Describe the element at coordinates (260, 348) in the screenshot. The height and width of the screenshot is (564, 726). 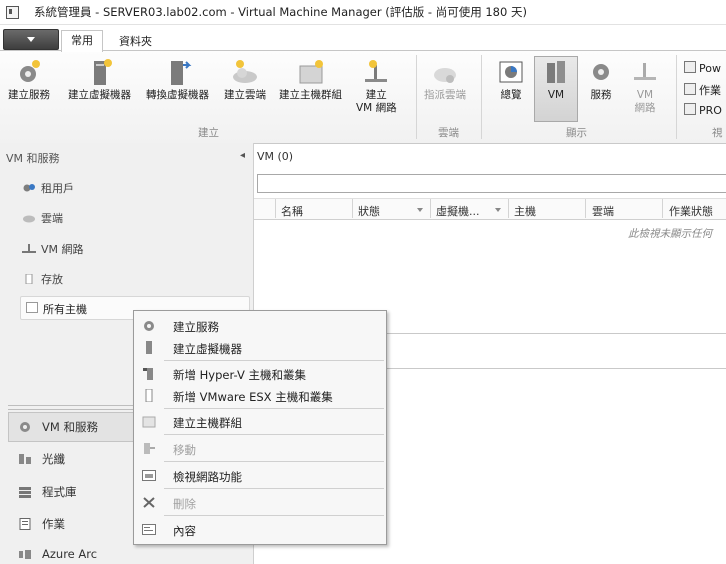
I see `menu-item-create-vm: 建立虛擬機器` at that location.